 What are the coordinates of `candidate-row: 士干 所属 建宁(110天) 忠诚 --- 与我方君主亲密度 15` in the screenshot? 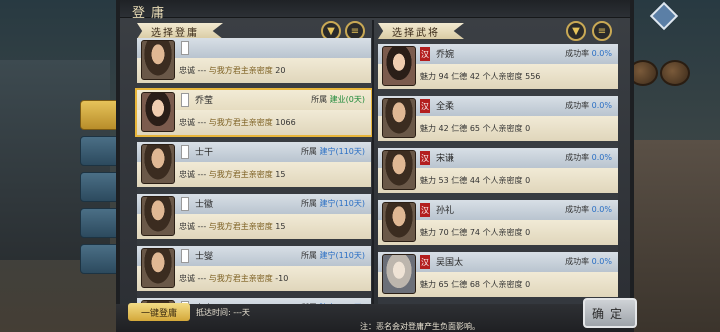 It's located at (254, 164).